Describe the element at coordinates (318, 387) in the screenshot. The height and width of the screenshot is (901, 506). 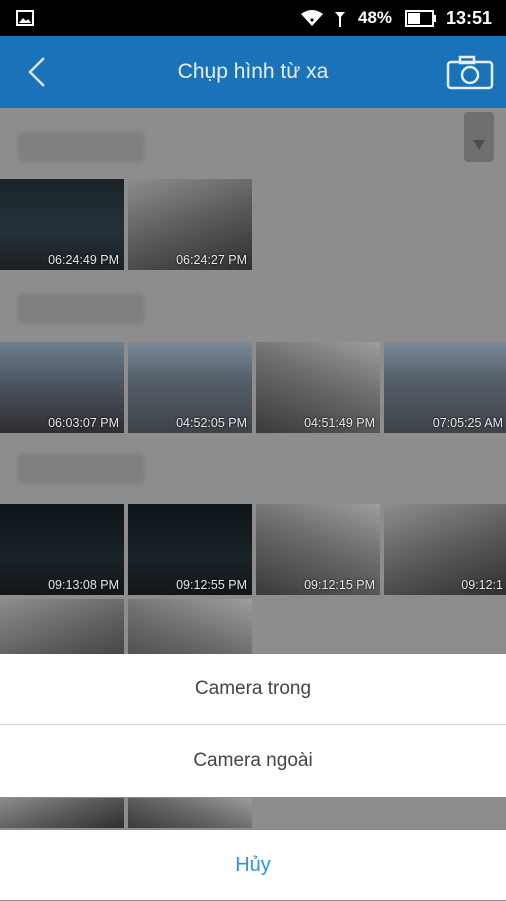
I see `photo-thumbnail: 04:51:49 PM` at that location.